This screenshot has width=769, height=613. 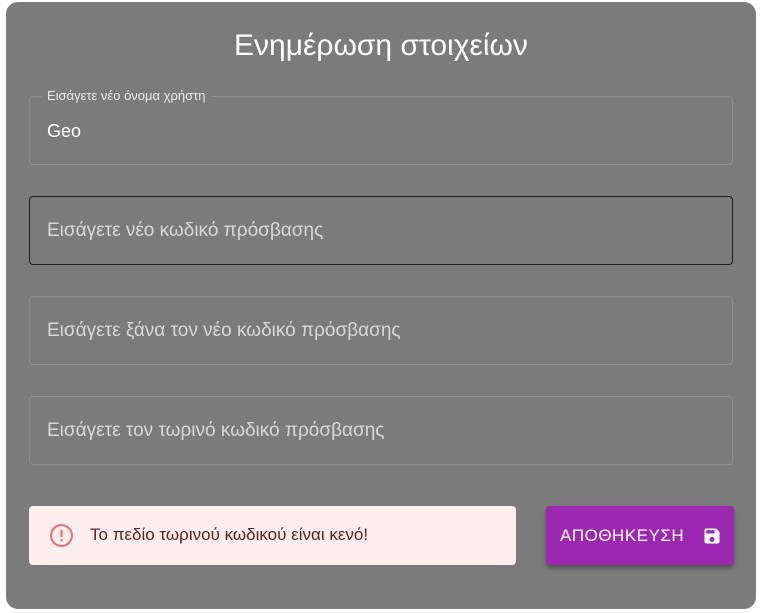 I want to click on new-password-field: Εισάγετε νέο κωδικό πρόσβασης, so click(x=381, y=230).